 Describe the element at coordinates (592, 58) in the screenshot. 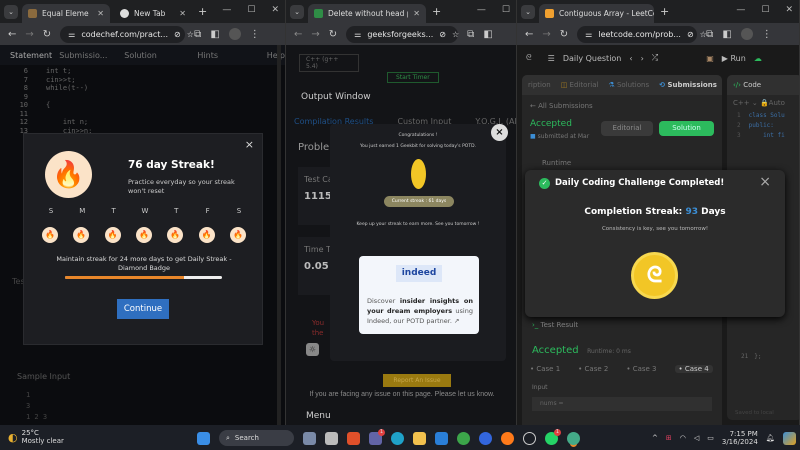

I see `daily-question-link: Daily Question` at that location.